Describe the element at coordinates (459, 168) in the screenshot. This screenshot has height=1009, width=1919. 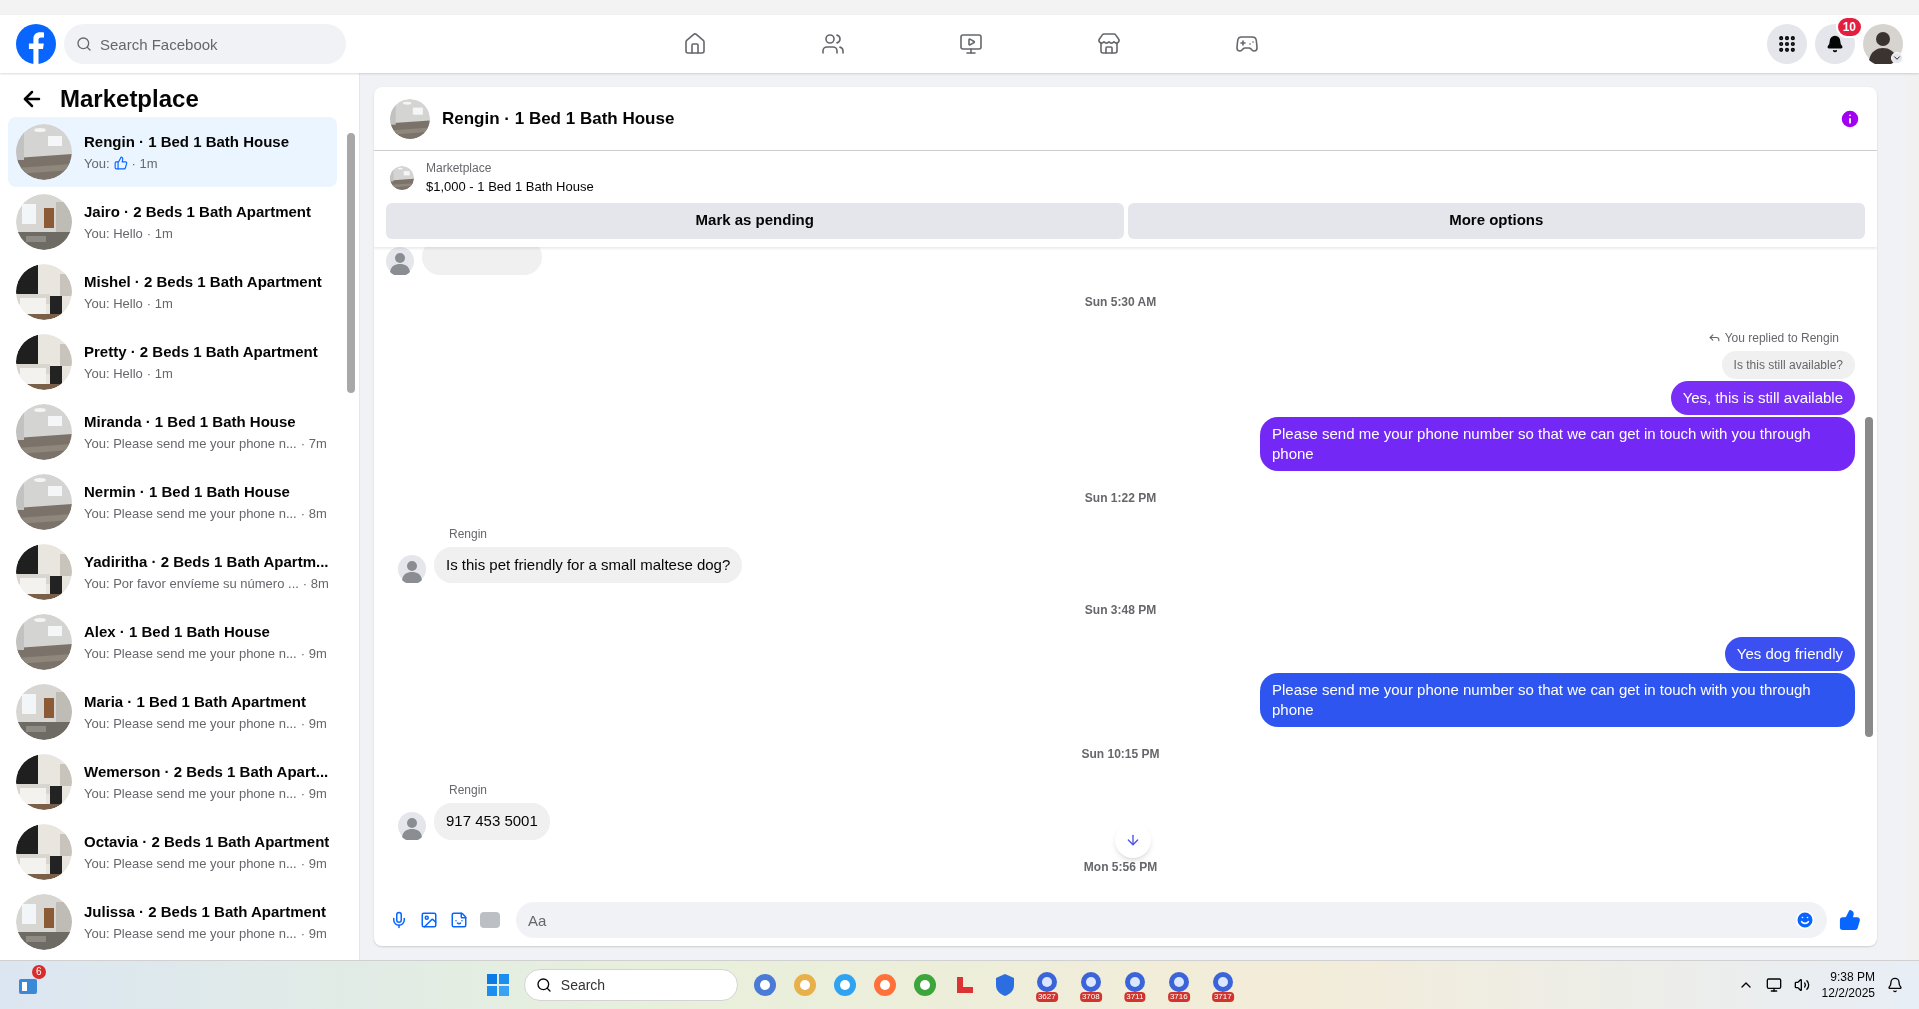
I see `listing-source: Marketplace` at that location.